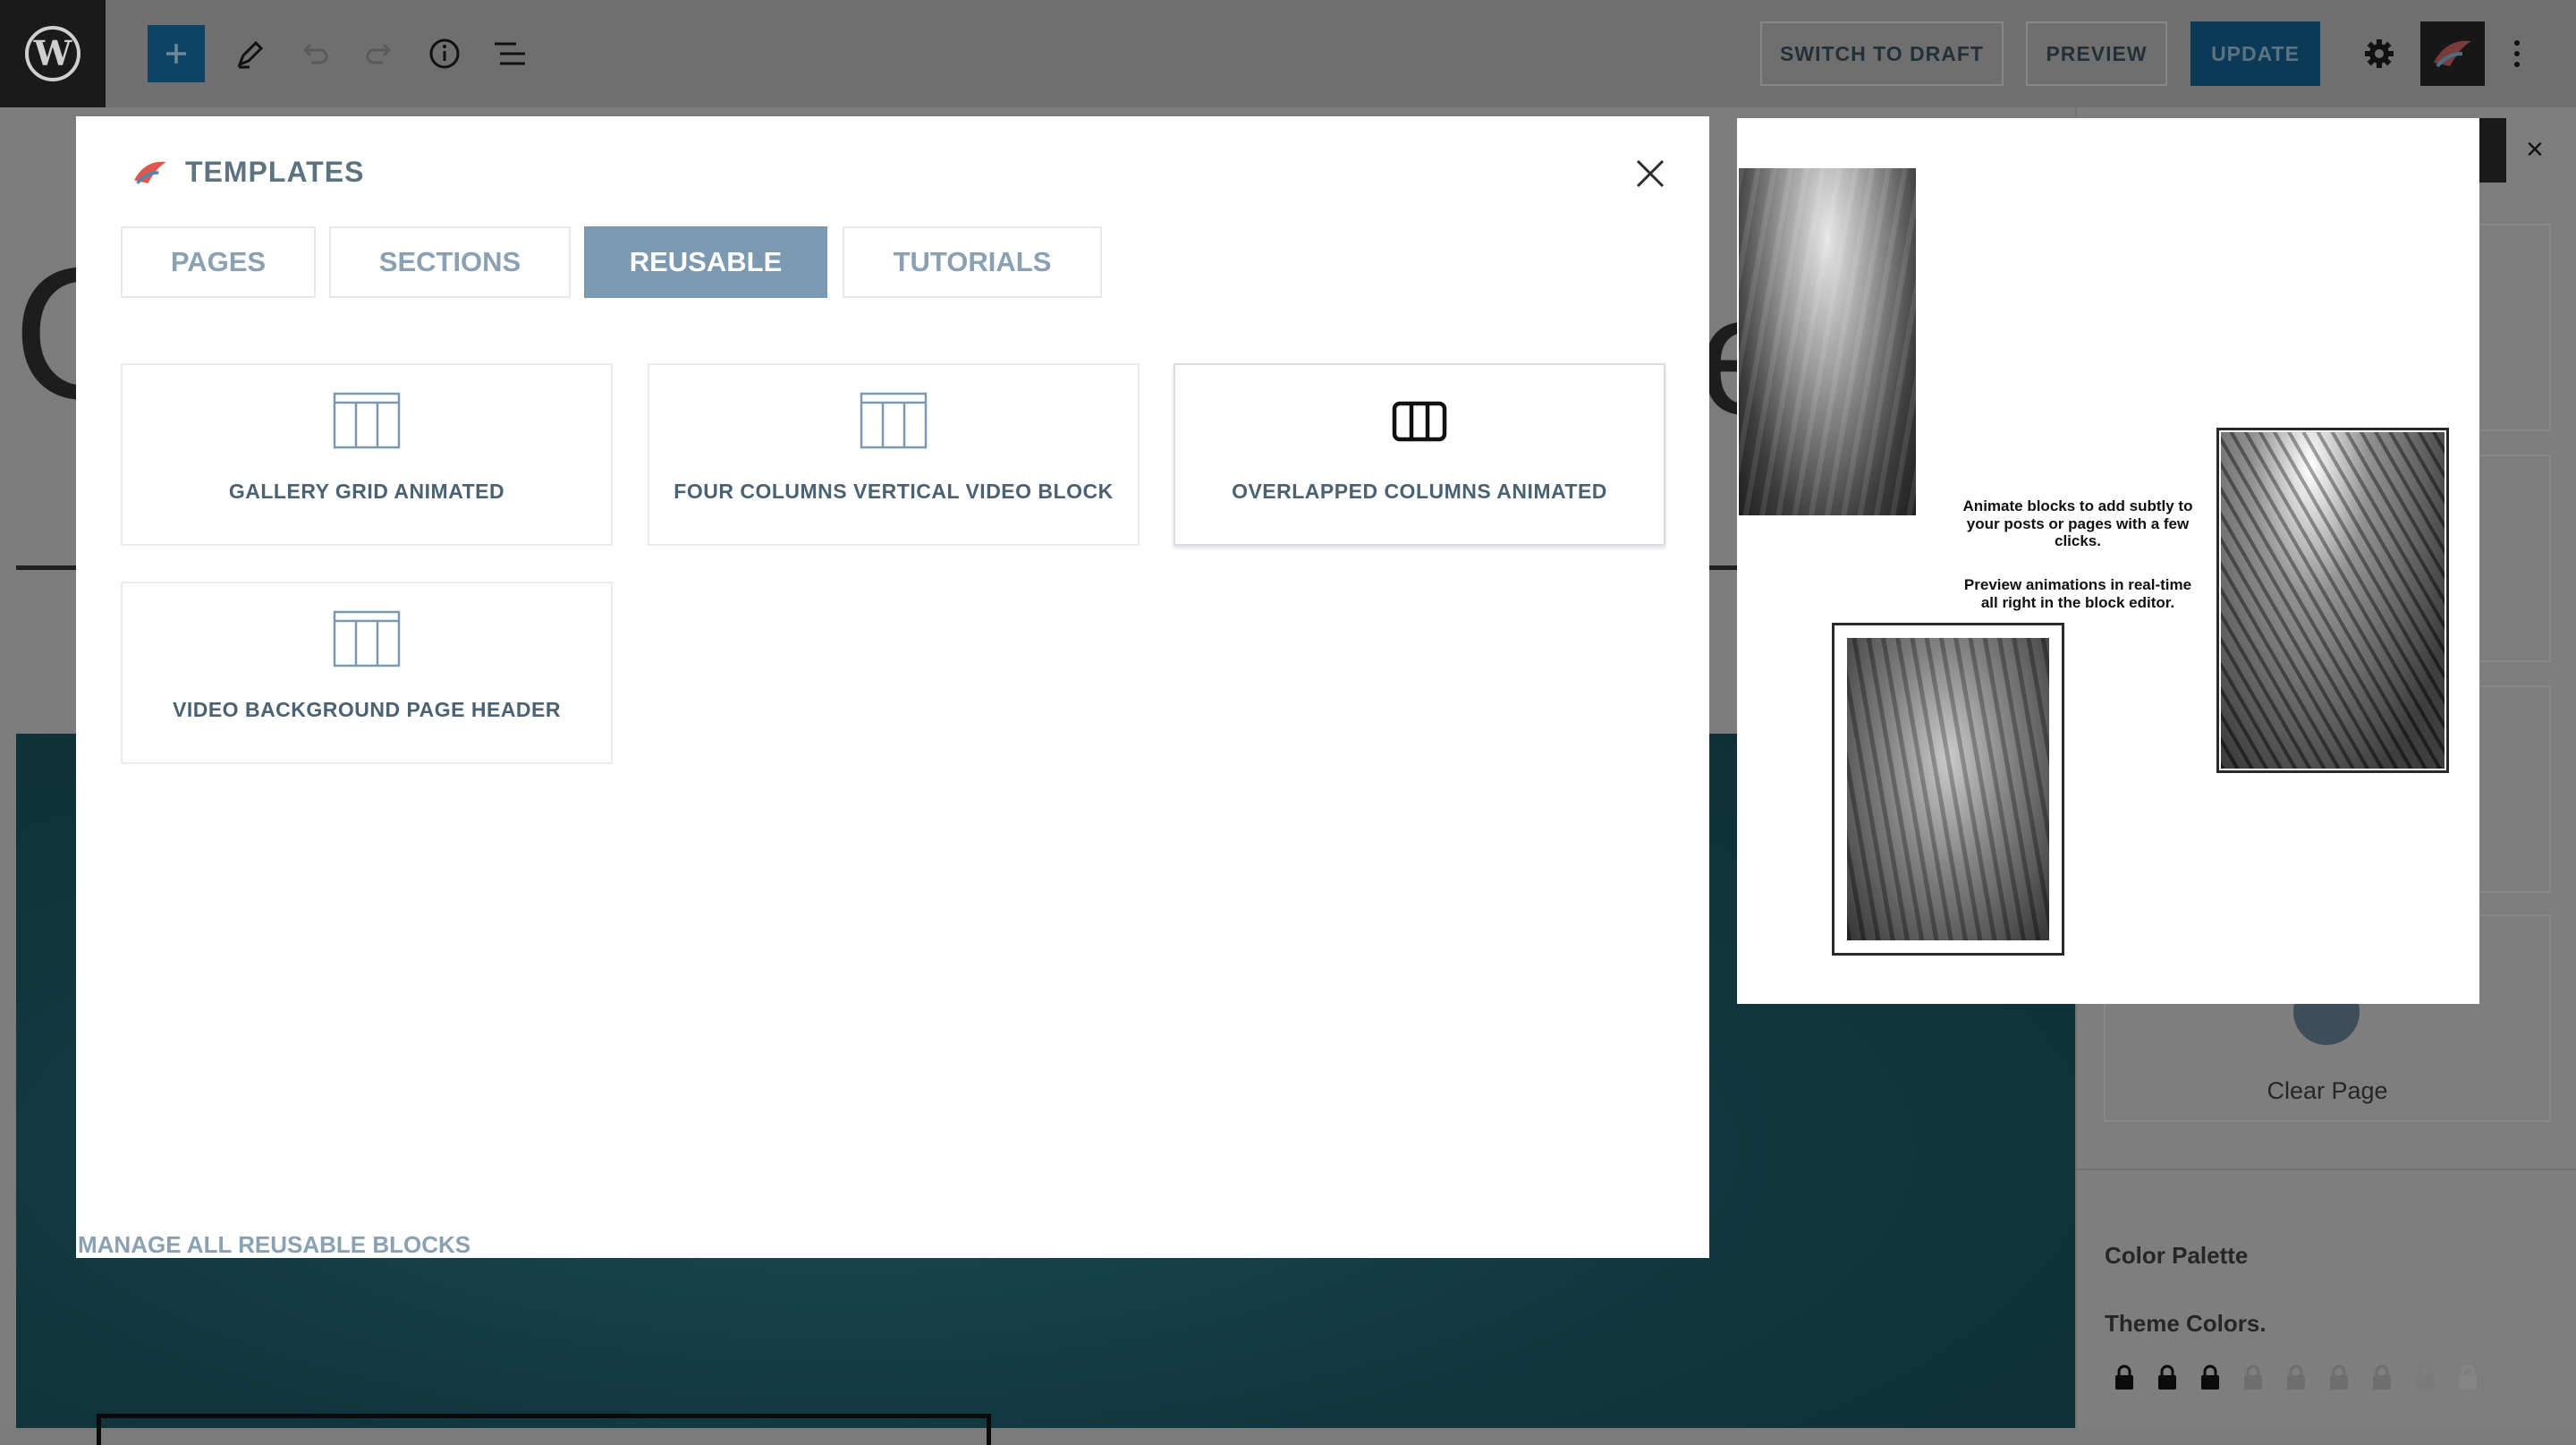 The width and height of the screenshot is (2576, 1445). What do you see at coordinates (2325, 1169) in the screenshot?
I see `sidebar-divider` at bounding box center [2325, 1169].